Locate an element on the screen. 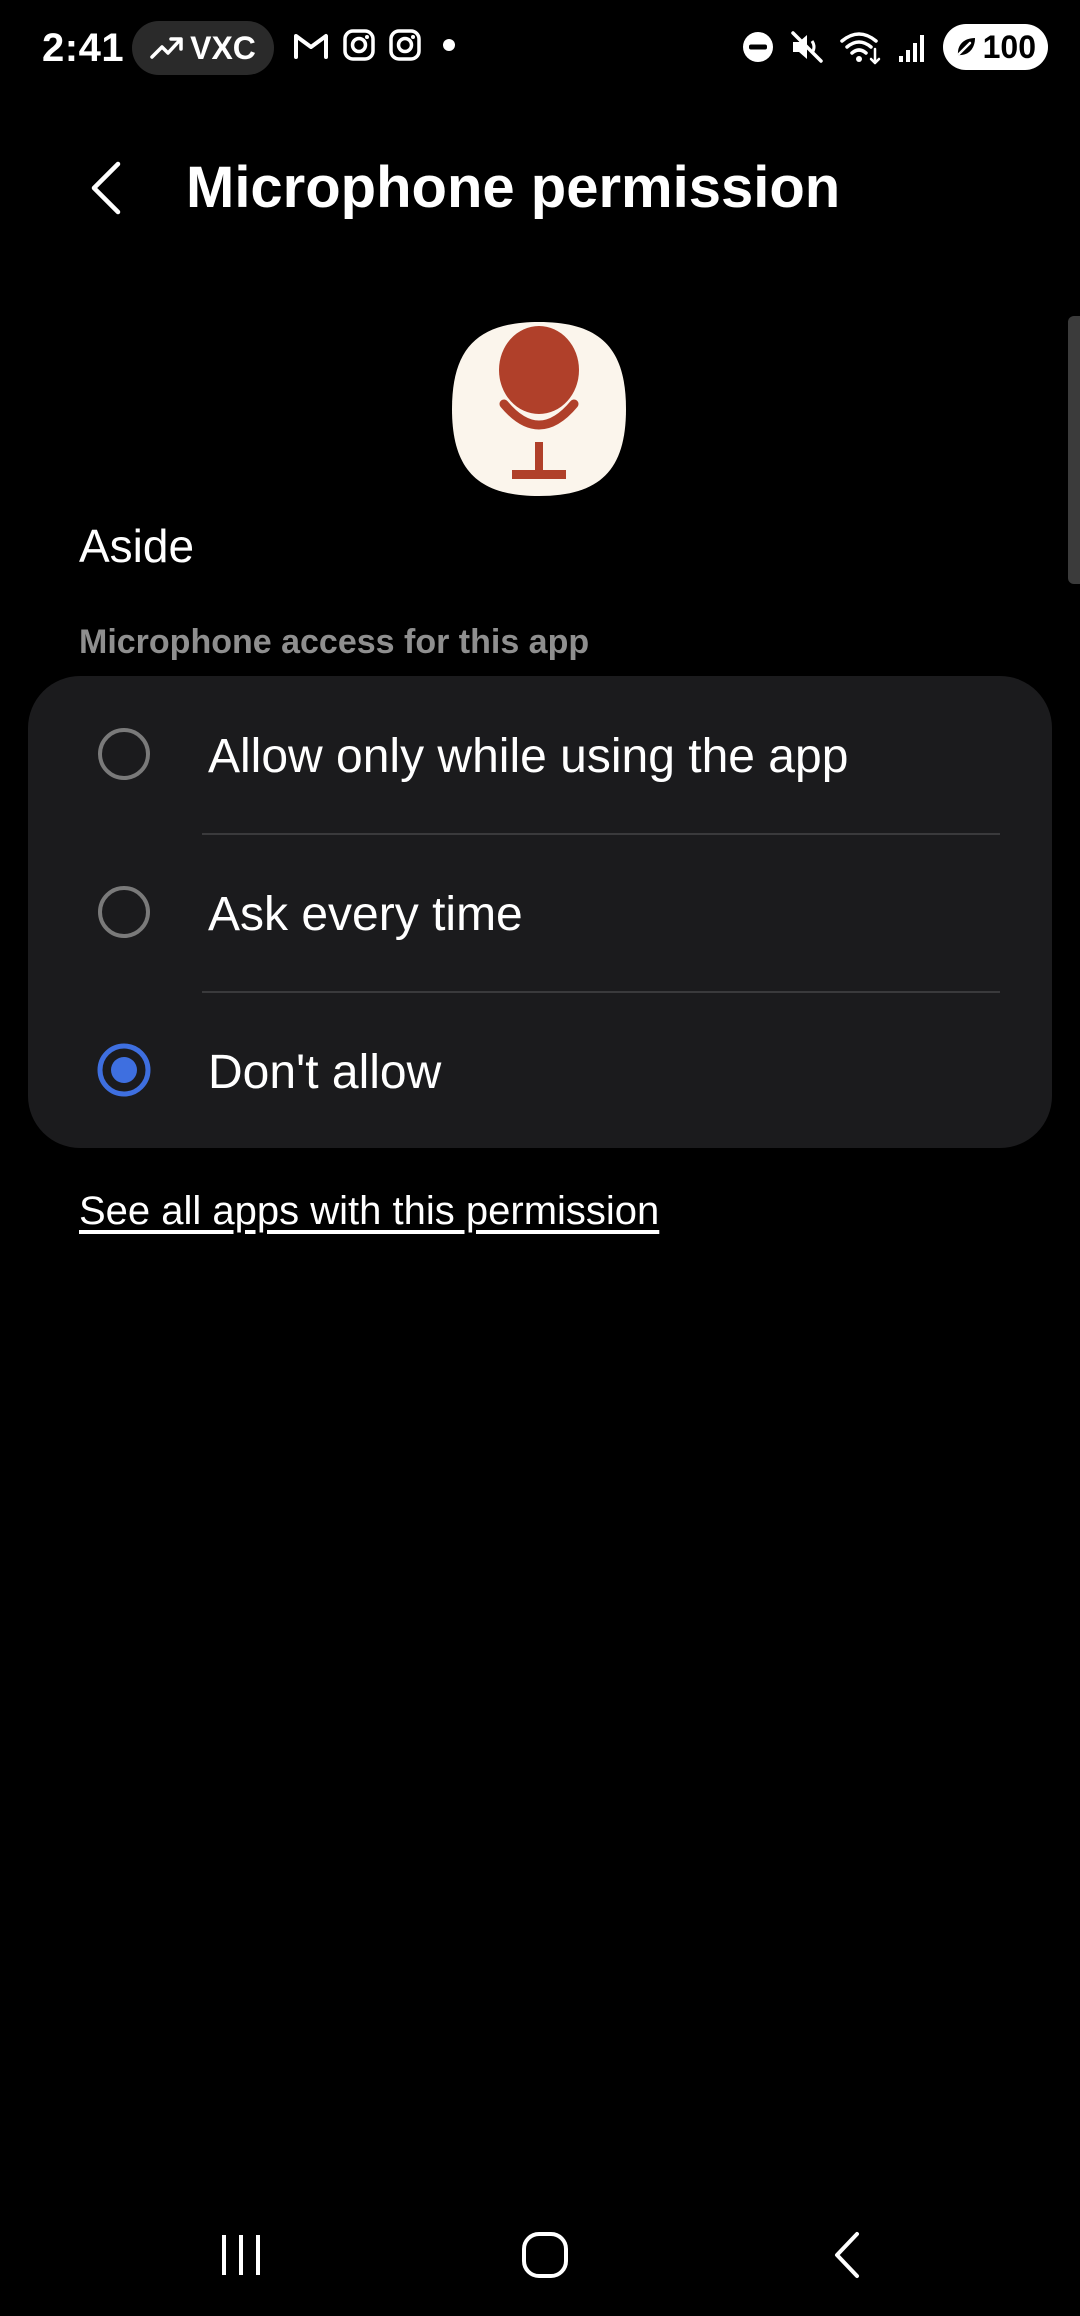  battery-indicator: 100 is located at coordinates (995, 47).